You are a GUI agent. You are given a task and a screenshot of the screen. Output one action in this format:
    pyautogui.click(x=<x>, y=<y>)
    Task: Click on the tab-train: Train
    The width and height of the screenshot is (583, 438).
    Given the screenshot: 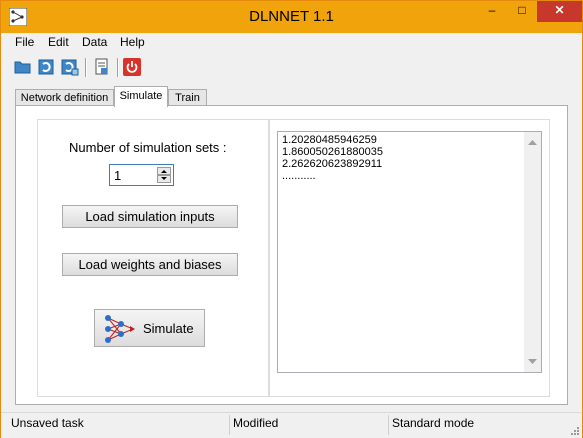 What is the action you would take?
    pyautogui.click(x=187, y=97)
    